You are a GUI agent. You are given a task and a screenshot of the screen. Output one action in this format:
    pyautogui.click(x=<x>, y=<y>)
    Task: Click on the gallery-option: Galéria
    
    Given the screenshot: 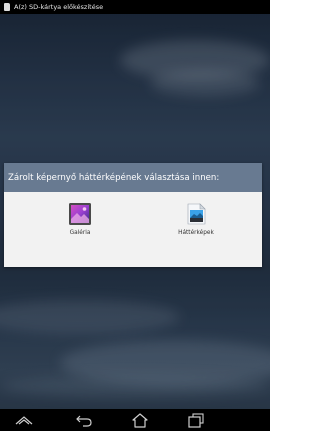 What is the action you would take?
    pyautogui.click(x=80, y=227)
    